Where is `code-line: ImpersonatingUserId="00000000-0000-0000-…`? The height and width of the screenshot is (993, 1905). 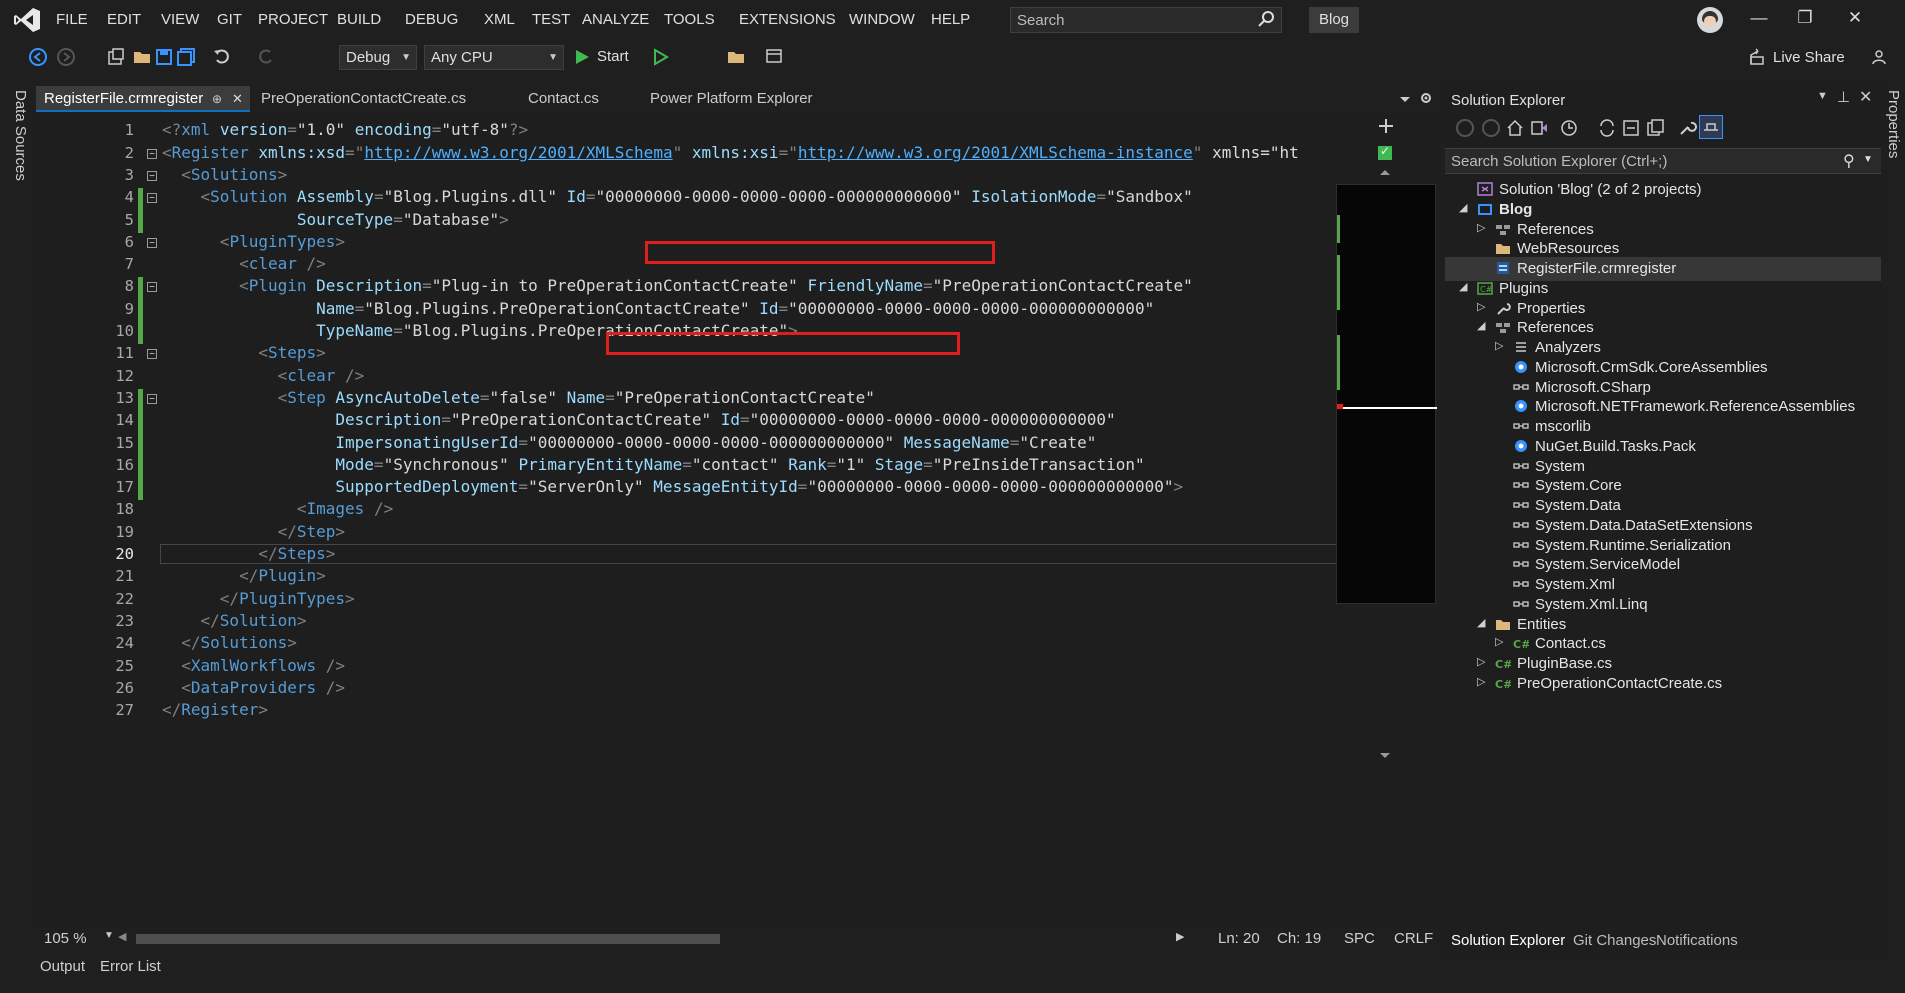
code-line: ImpersonatingUserId="00000000-0000-0000-… is located at coordinates (629, 442).